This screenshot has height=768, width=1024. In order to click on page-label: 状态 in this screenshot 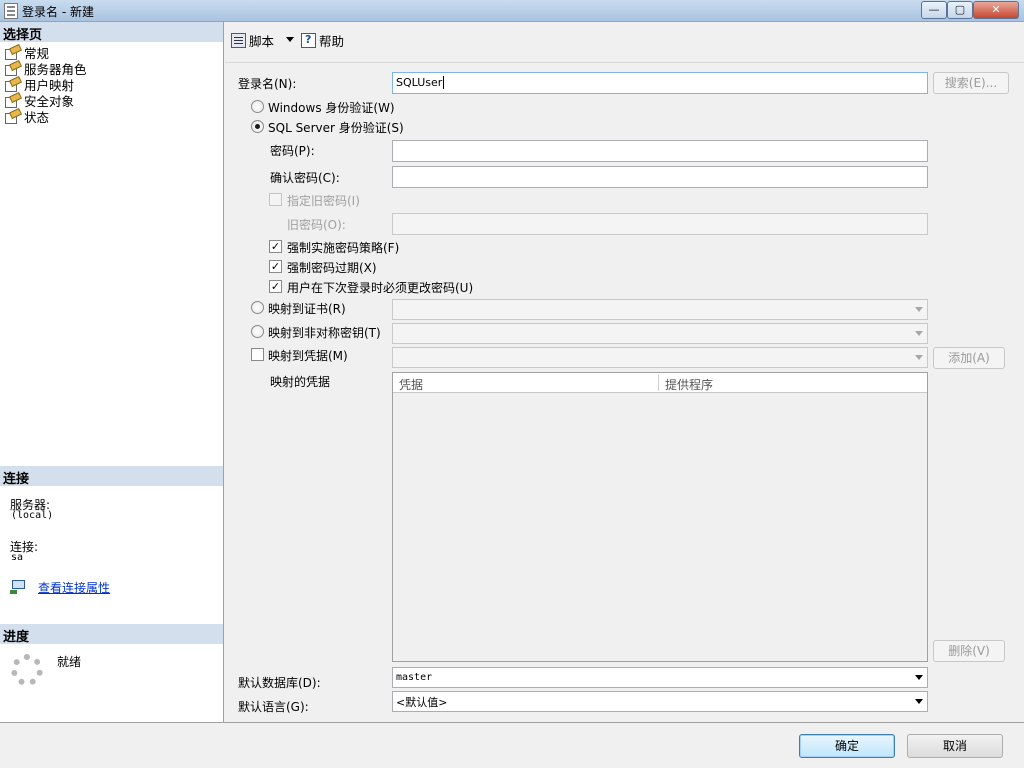, I will do `click(37, 117)`.